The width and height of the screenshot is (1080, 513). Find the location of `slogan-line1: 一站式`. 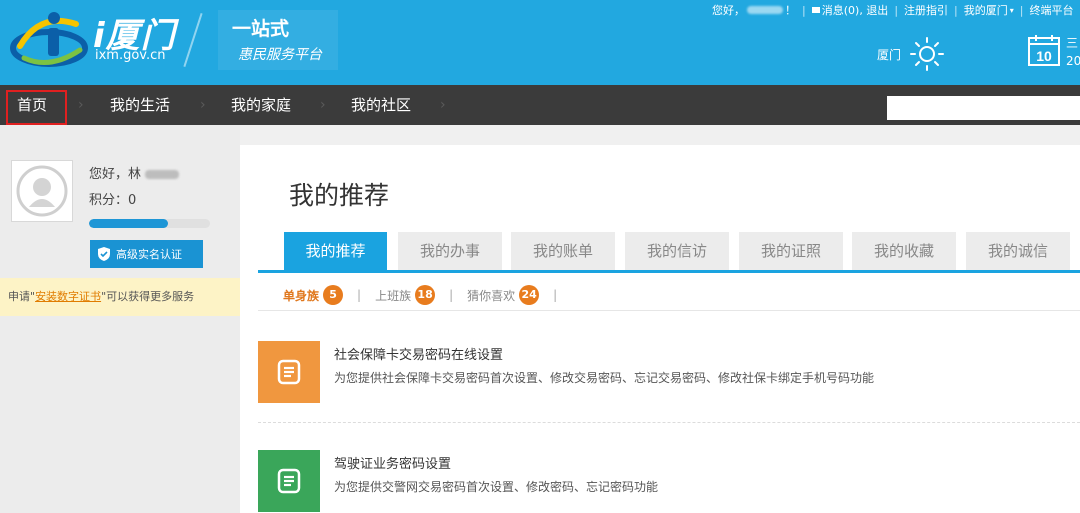

slogan-line1: 一站式 is located at coordinates (261, 29).